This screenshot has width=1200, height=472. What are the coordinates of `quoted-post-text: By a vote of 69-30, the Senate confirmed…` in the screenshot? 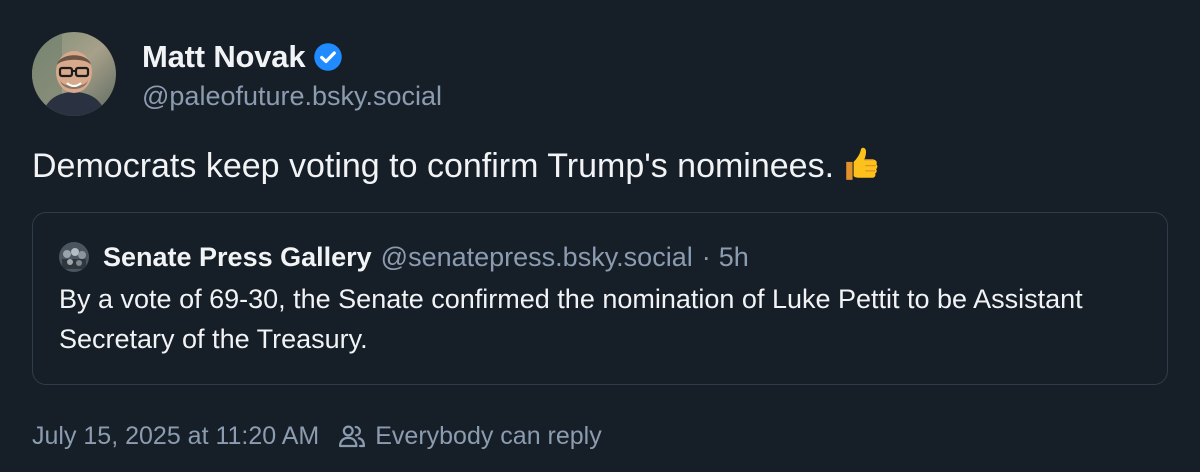 It's located at (571, 319).